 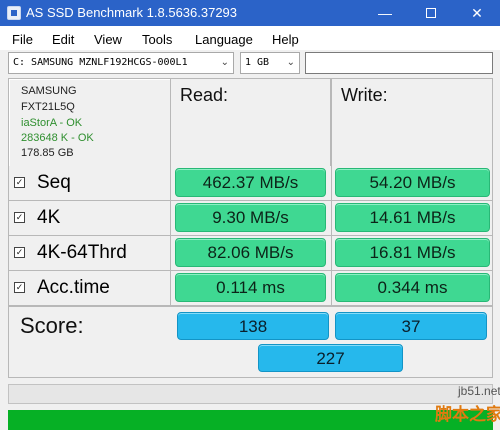 I want to click on read-label: Read:, so click(x=204, y=95).